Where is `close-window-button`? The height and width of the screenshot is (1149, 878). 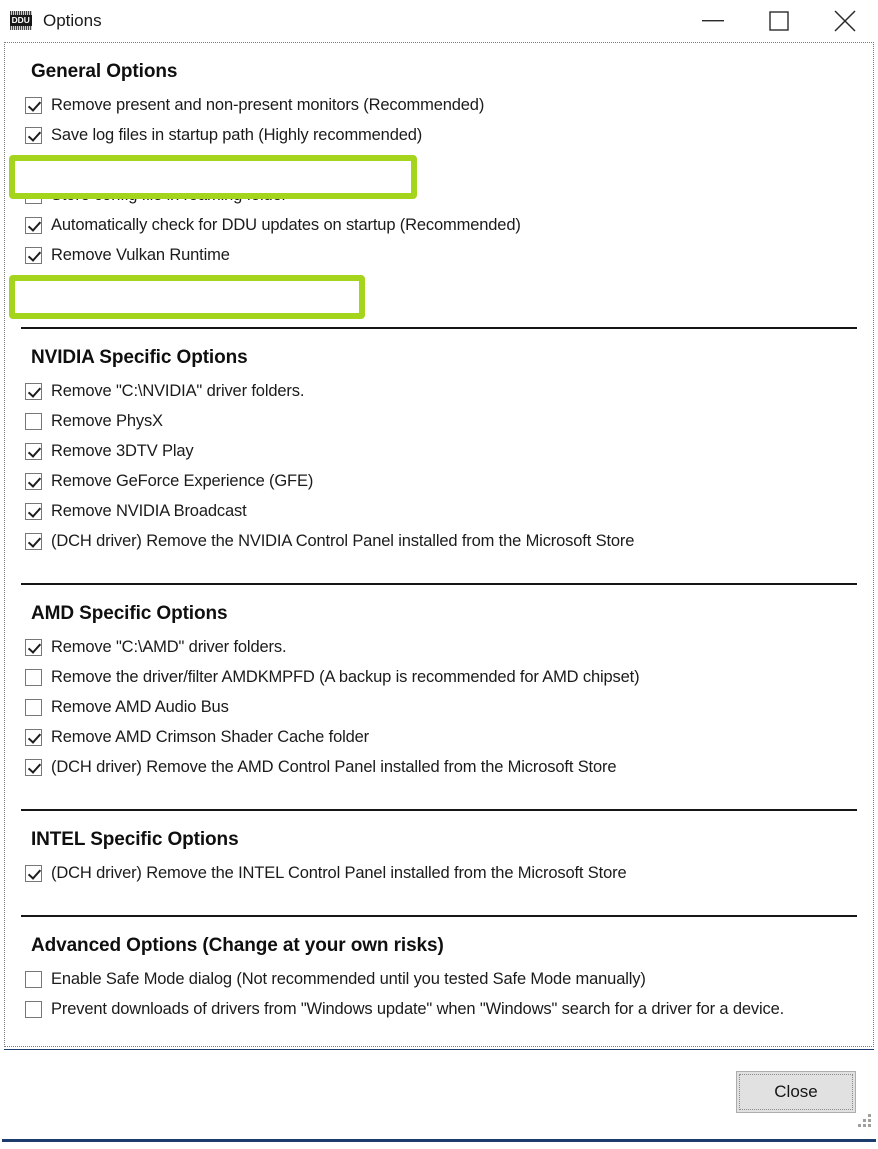
close-window-button is located at coordinates (845, 21).